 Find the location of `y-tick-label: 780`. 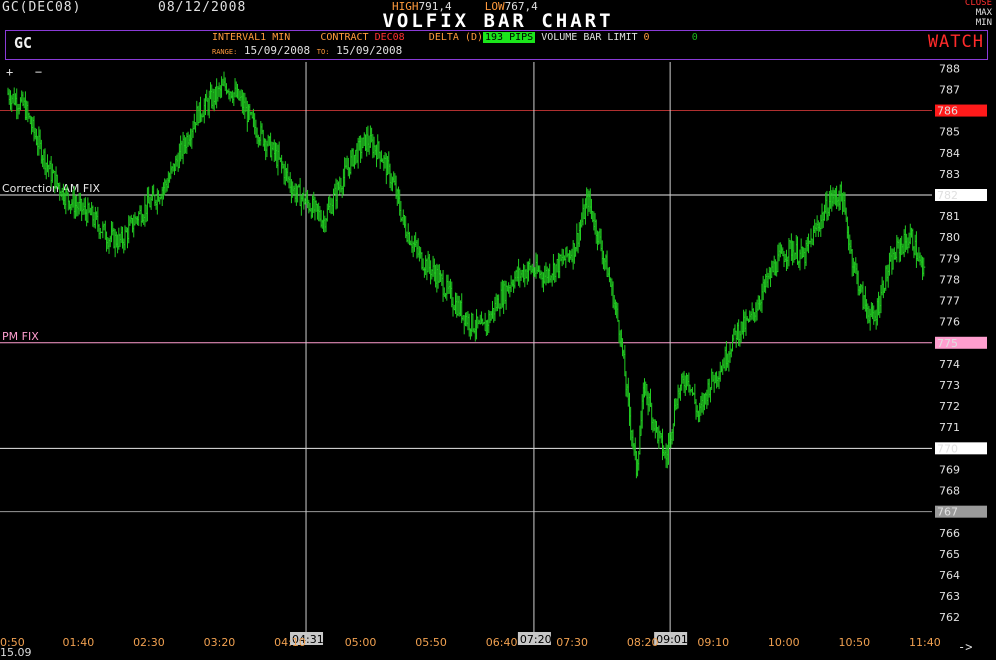

y-tick-label: 780 is located at coordinates (949, 237).